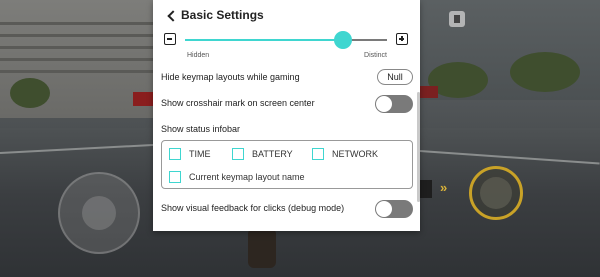  What do you see at coordinates (175, 154) in the screenshot?
I see `checkbox-time` at bounding box center [175, 154].